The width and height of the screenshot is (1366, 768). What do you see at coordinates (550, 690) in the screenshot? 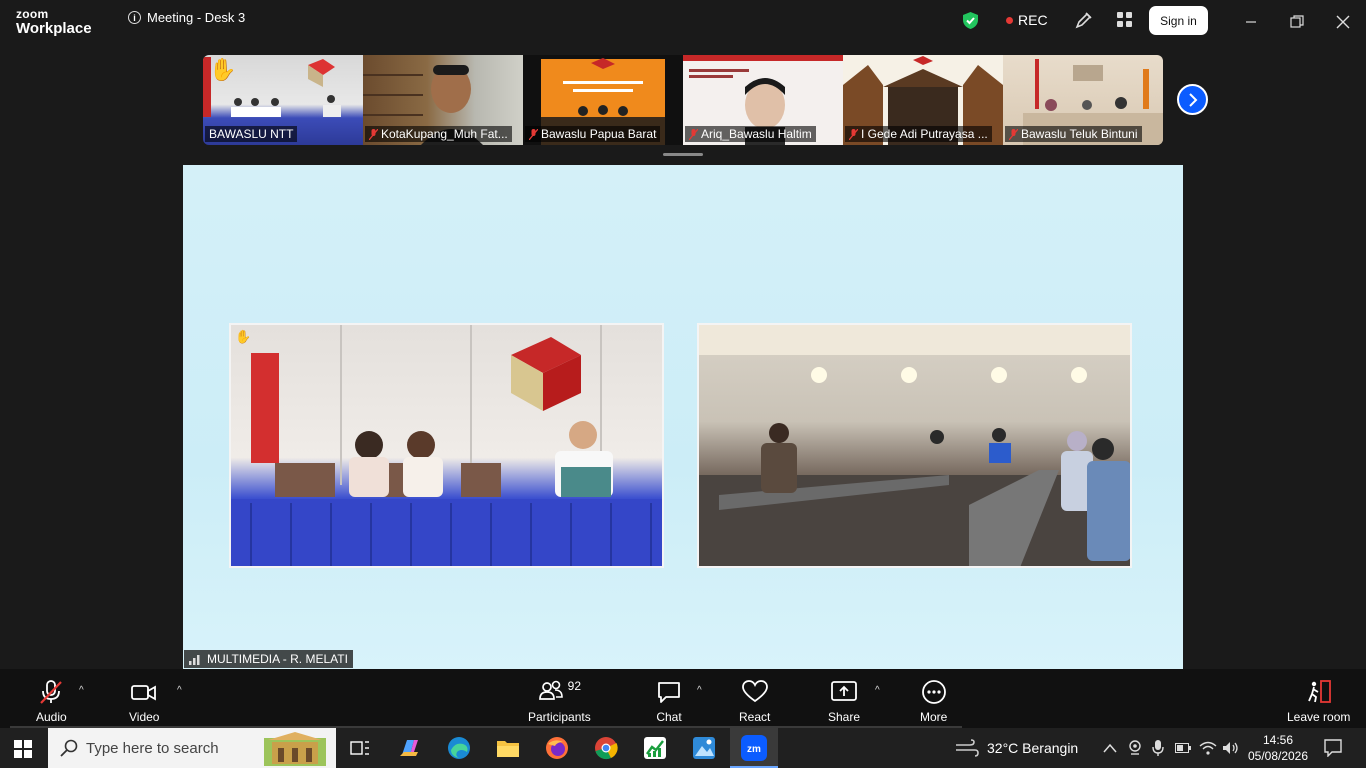
I see `participants-icon` at bounding box center [550, 690].